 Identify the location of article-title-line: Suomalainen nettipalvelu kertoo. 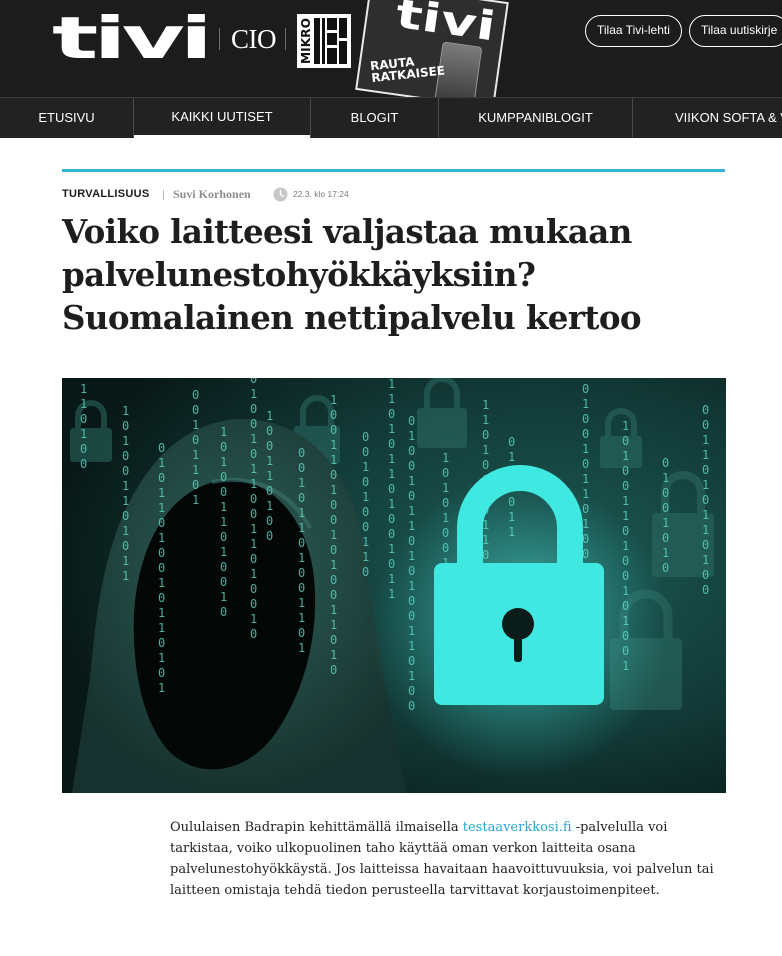
(352, 317).